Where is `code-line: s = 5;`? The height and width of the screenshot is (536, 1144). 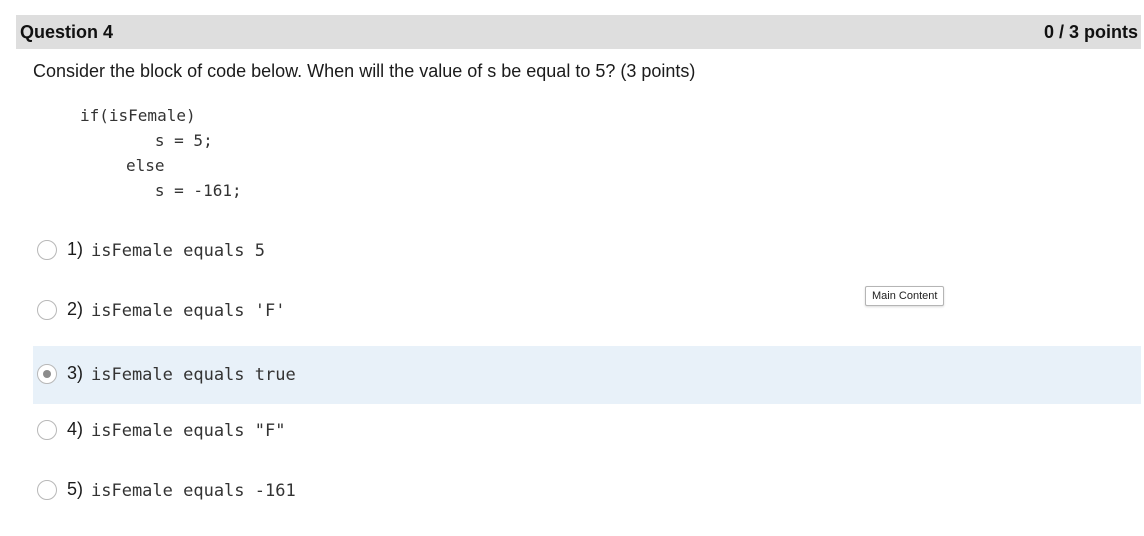
code-line: s = 5; is located at coordinates (169, 140).